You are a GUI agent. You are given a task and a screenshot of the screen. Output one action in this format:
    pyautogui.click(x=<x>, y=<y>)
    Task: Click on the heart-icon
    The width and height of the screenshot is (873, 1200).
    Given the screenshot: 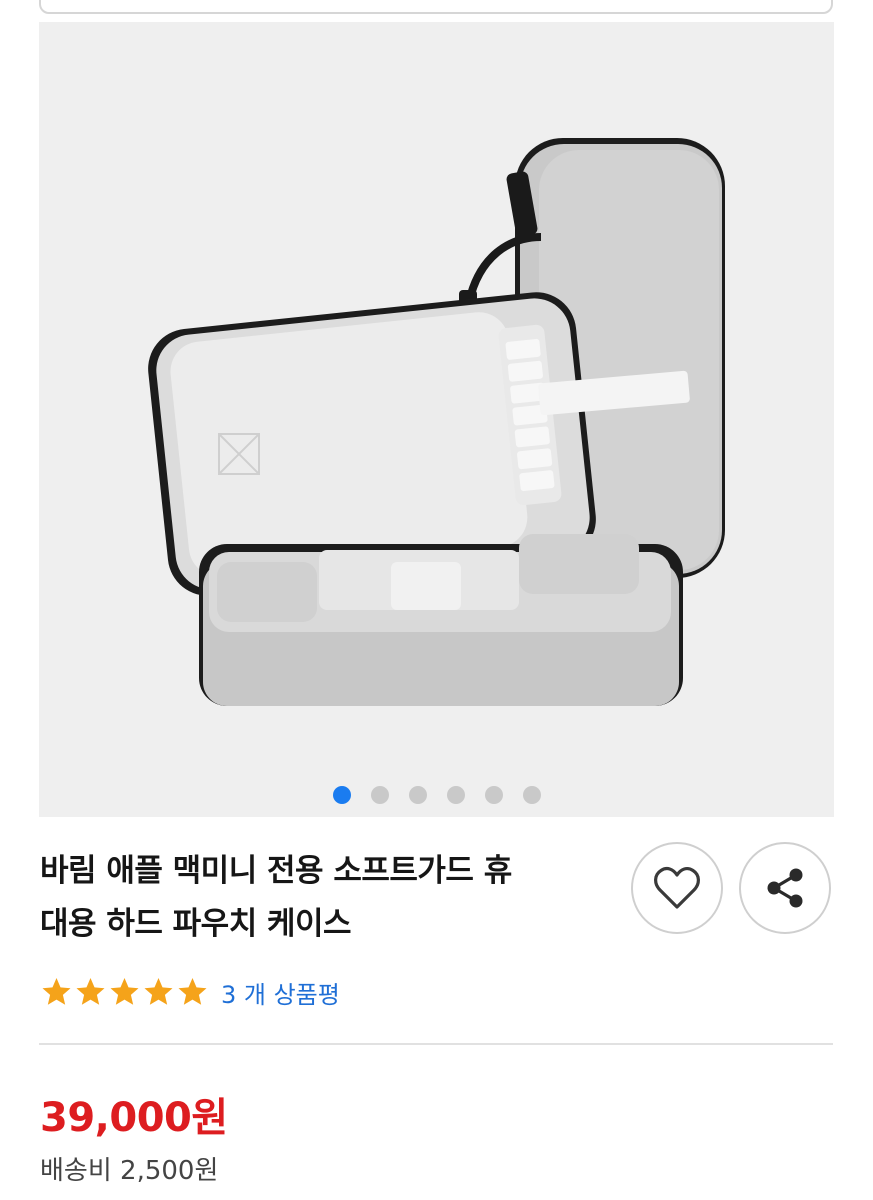 What is the action you would take?
    pyautogui.click(x=677, y=887)
    